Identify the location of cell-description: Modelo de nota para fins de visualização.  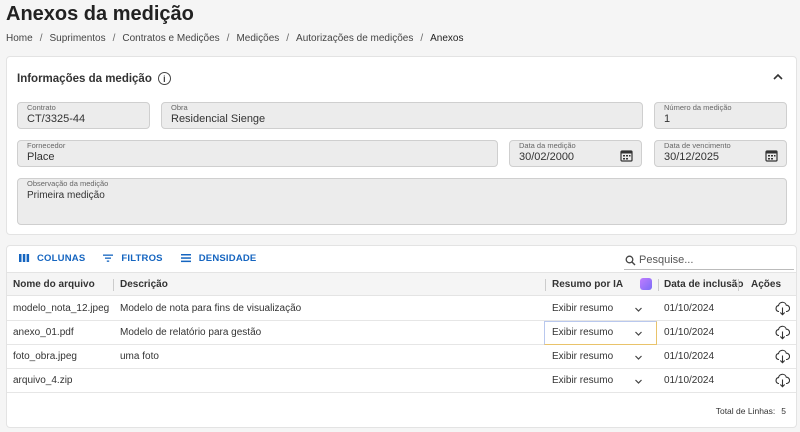
(211, 308).